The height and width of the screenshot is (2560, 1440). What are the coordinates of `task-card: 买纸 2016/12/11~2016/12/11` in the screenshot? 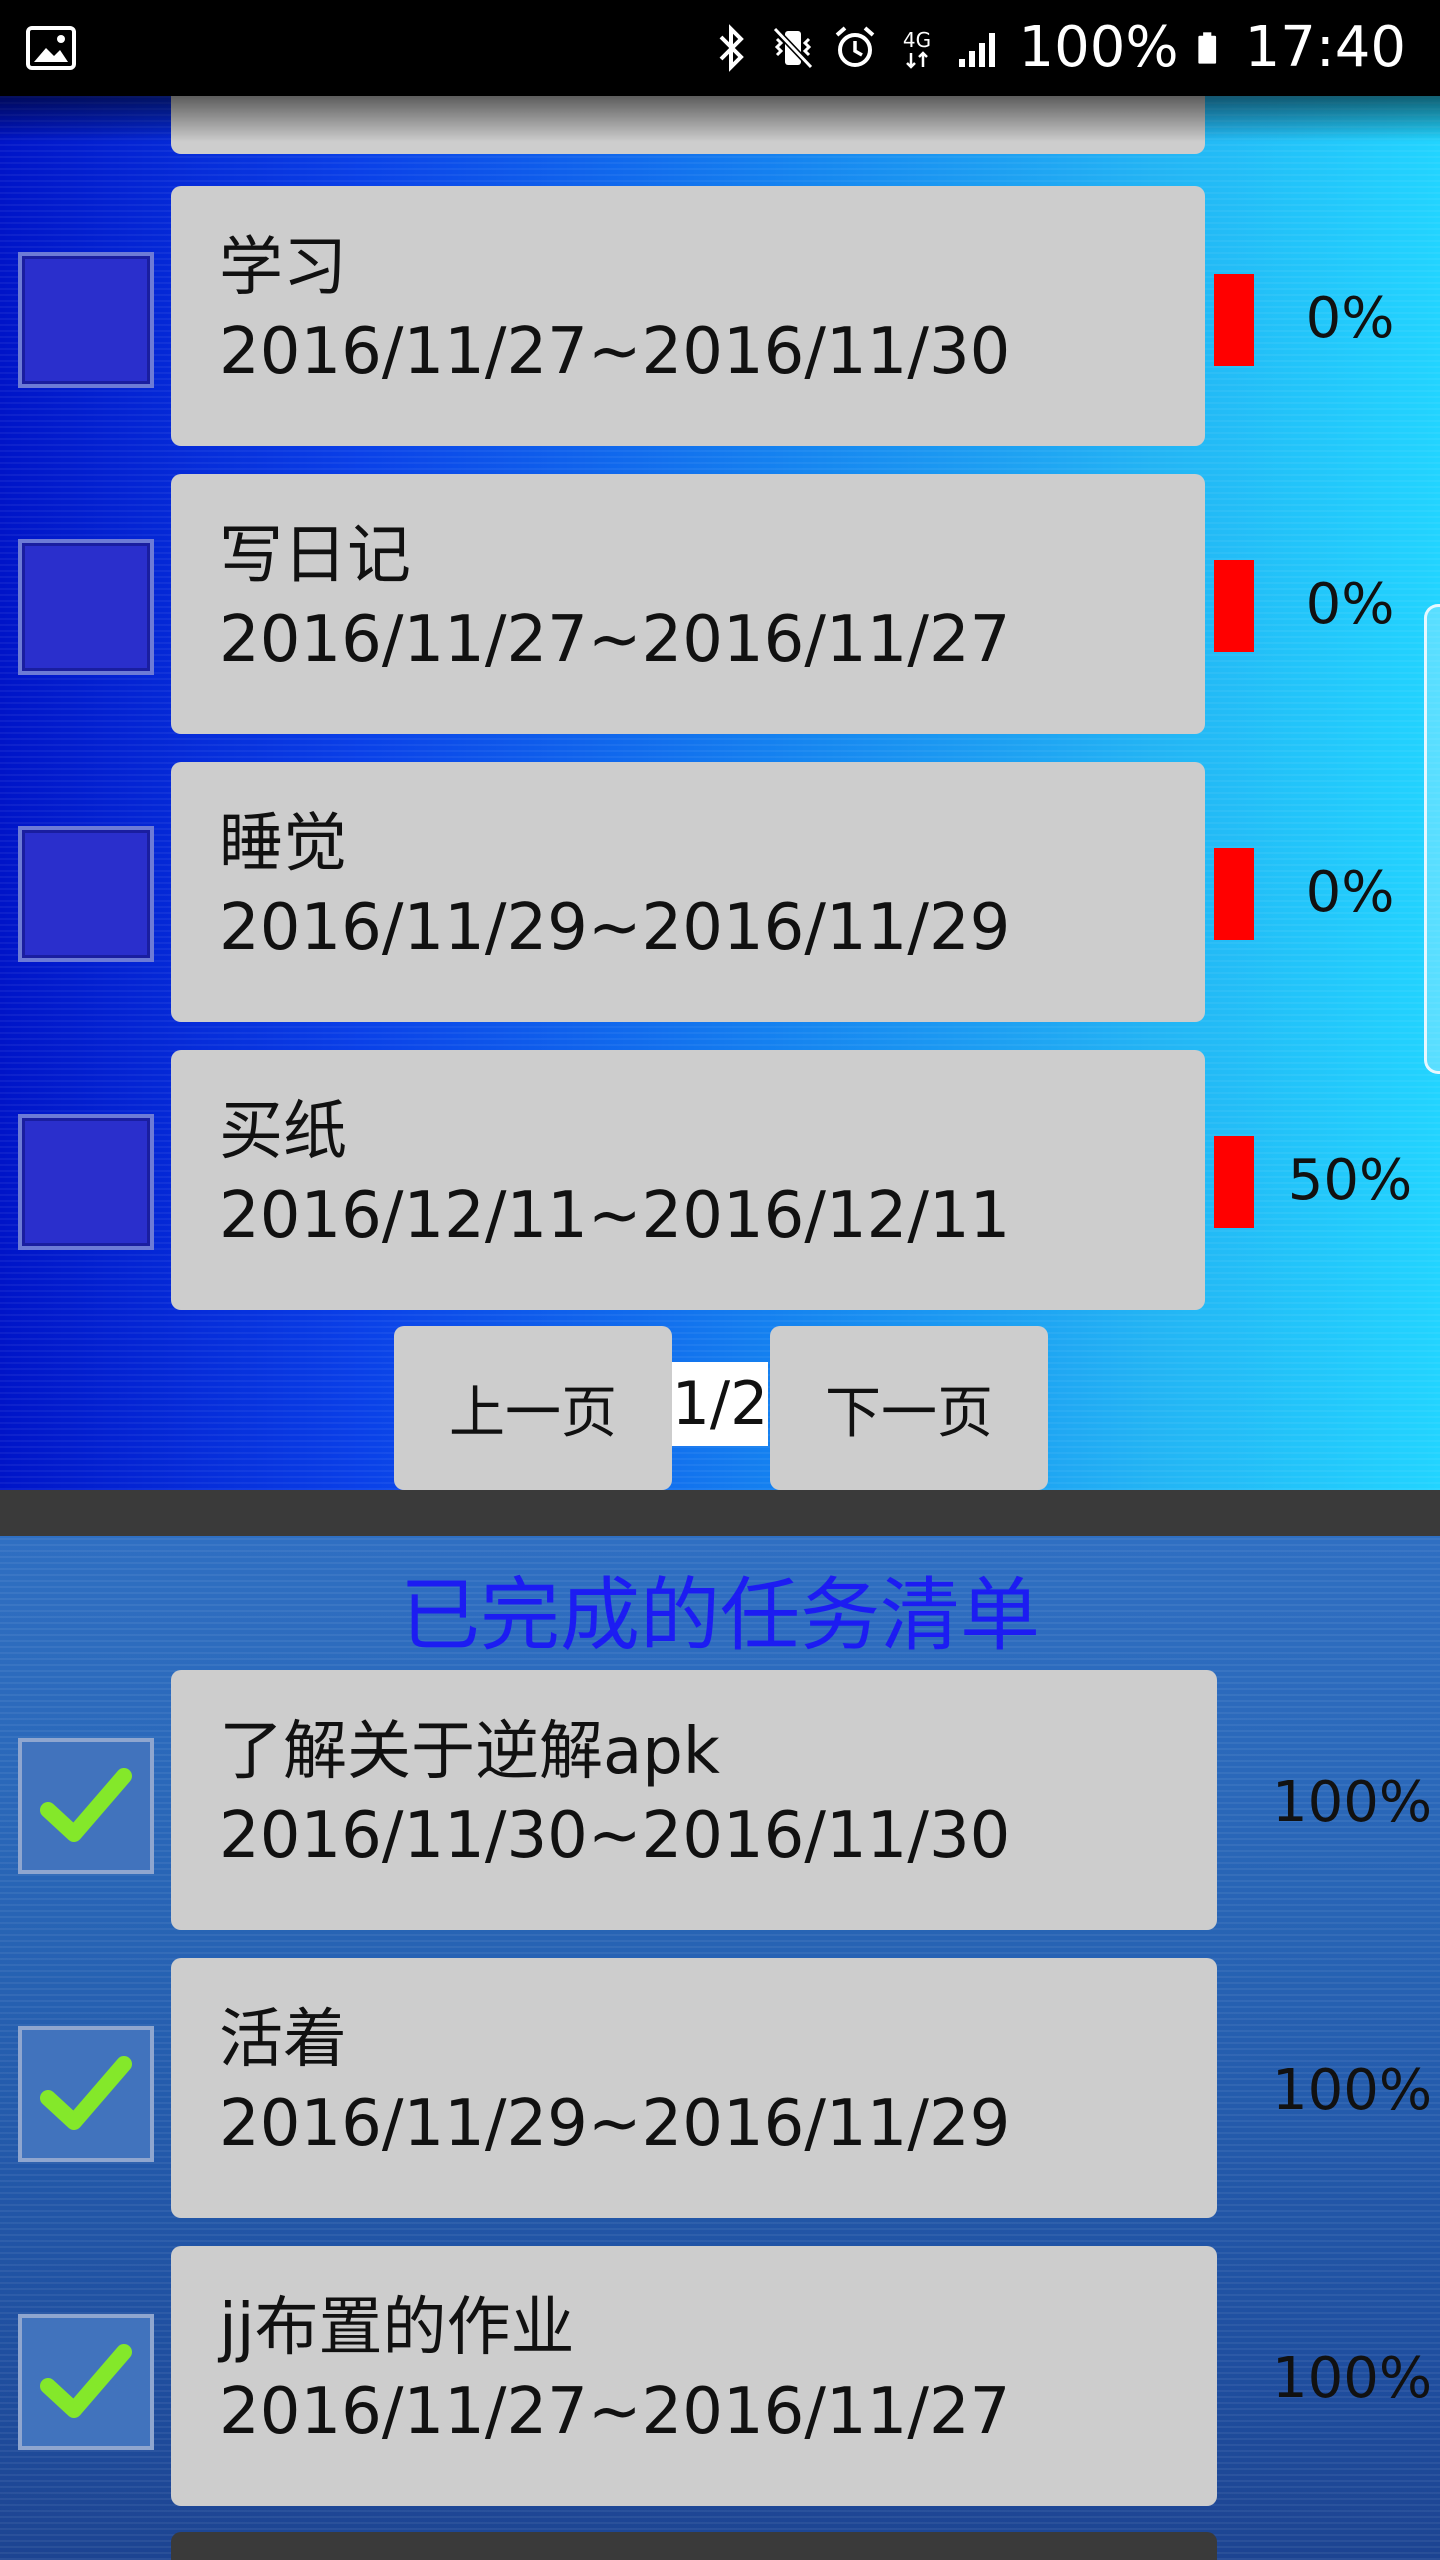 It's located at (688, 1180).